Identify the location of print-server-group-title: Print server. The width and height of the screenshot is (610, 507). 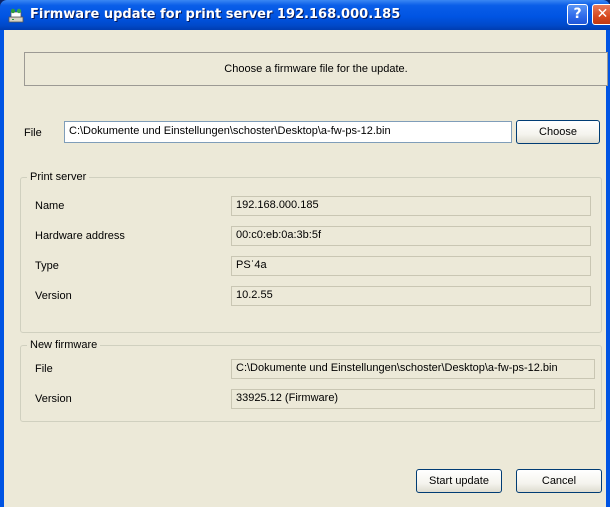
(58, 177).